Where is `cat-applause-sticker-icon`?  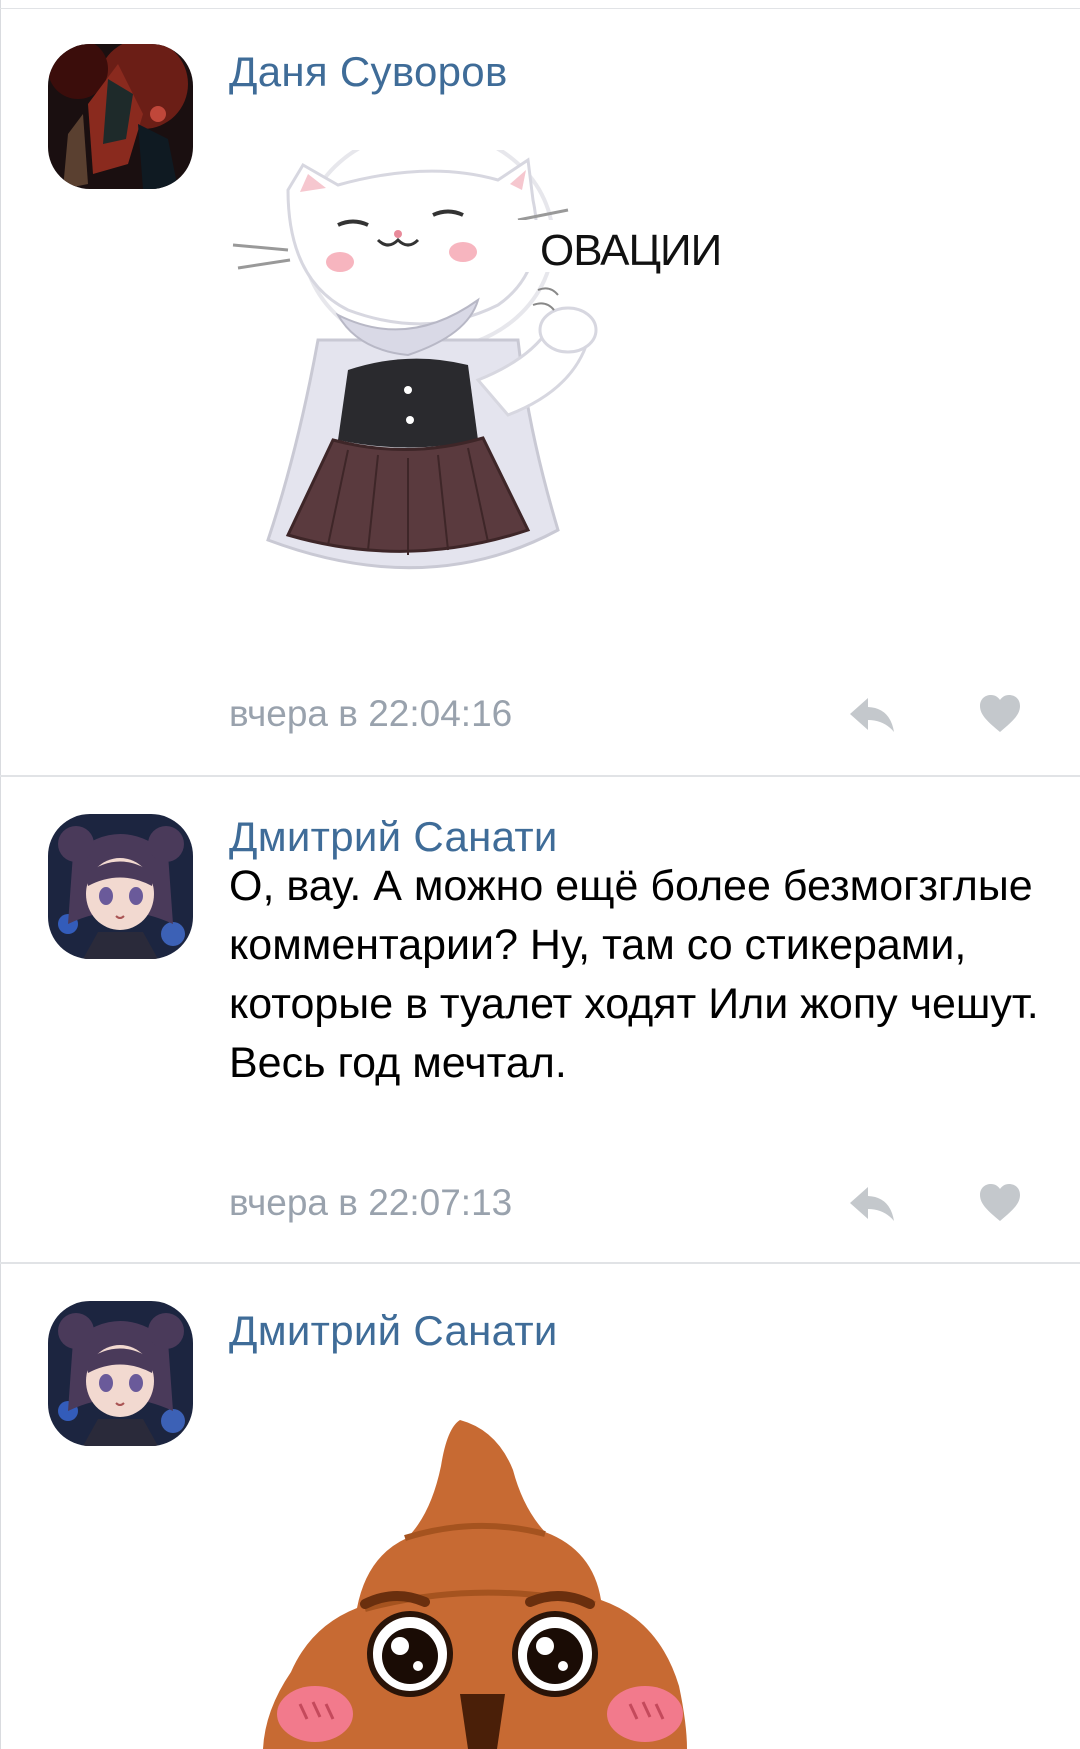
cat-applause-sticker-icon is located at coordinates (461, 360).